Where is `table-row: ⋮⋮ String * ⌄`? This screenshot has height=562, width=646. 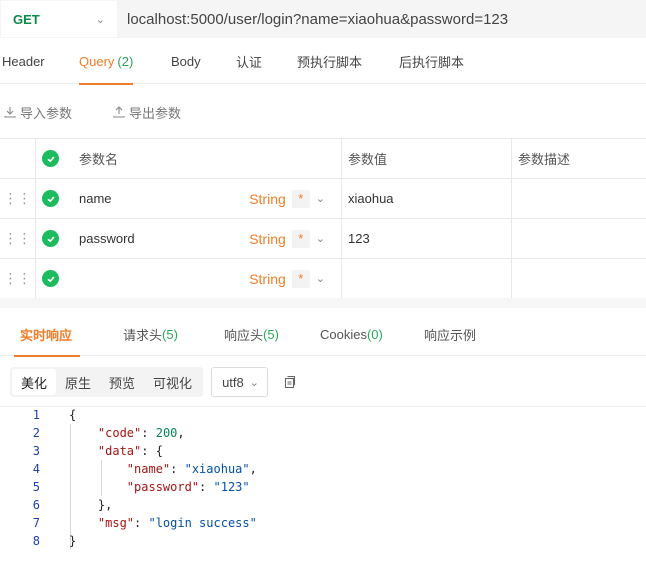
table-row: ⋮⋮ String * ⌄ is located at coordinates (323, 279).